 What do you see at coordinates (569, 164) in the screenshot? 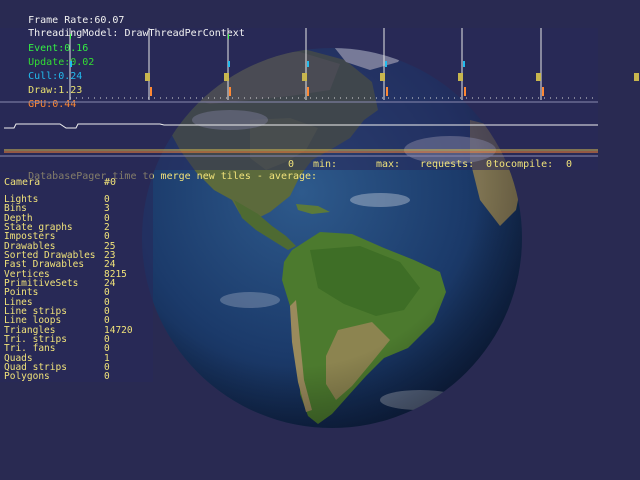
I see `database-pager-tocompile: 0` at bounding box center [569, 164].